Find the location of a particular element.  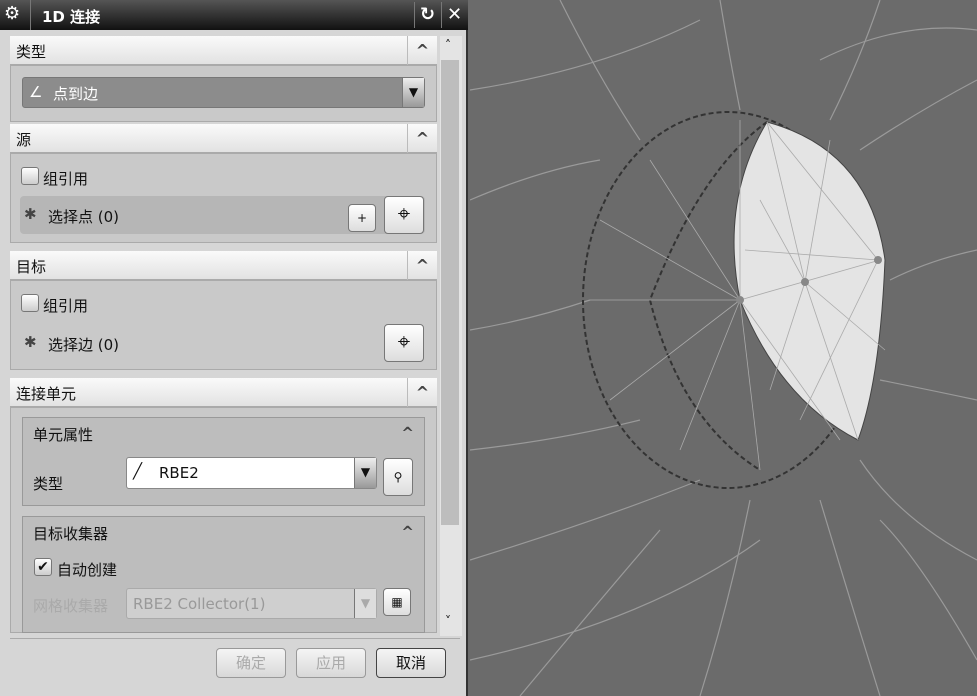

face-surface is located at coordinates (809, 281).